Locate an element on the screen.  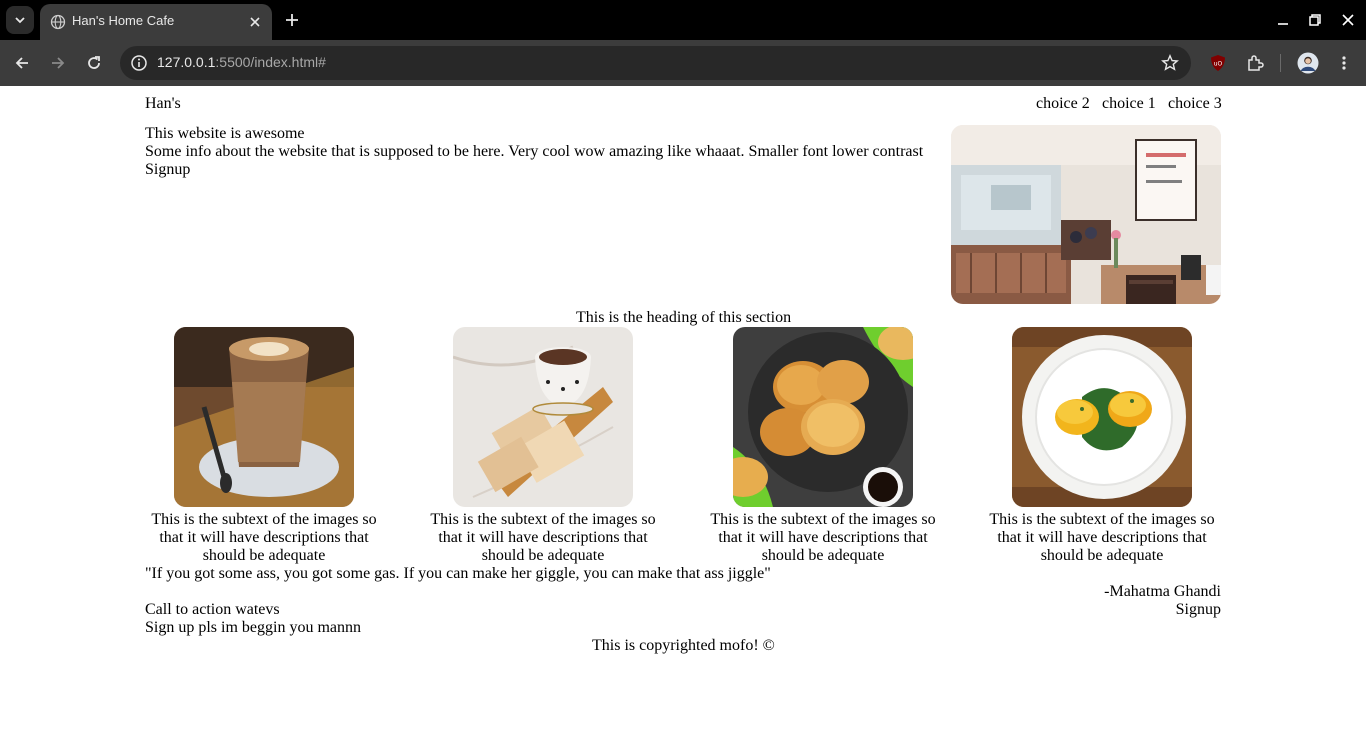
reload-icon is located at coordinates (94, 62).